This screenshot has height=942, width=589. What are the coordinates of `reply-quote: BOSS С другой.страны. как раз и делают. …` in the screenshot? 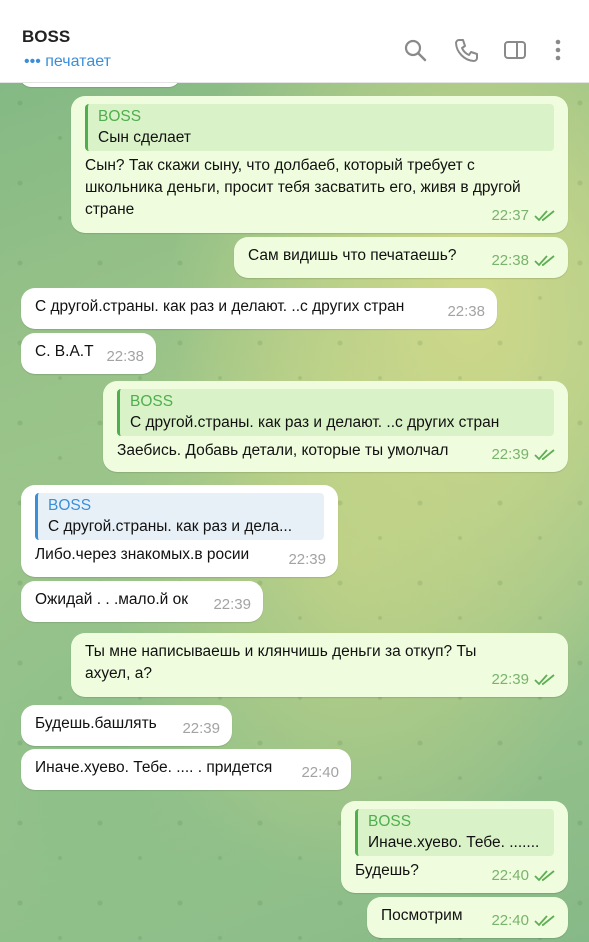 It's located at (335, 412).